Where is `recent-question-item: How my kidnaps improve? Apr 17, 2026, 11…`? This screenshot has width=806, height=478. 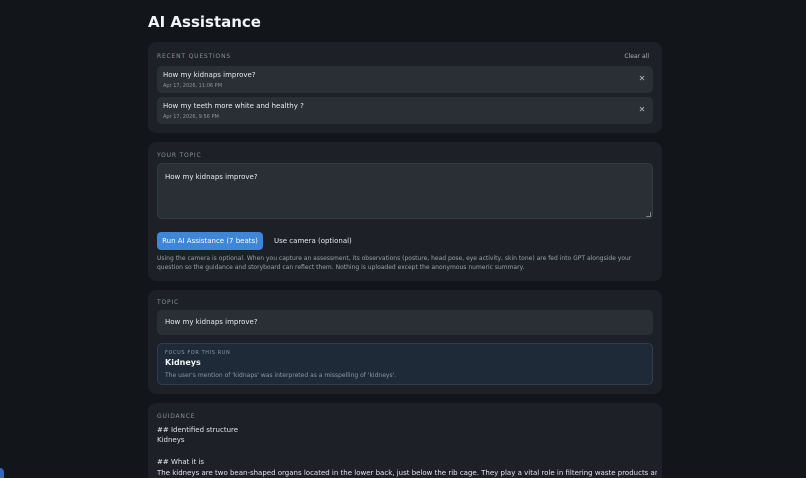
recent-question-item: How my kidnaps improve? Apr 17, 2026, 11… is located at coordinates (405, 79).